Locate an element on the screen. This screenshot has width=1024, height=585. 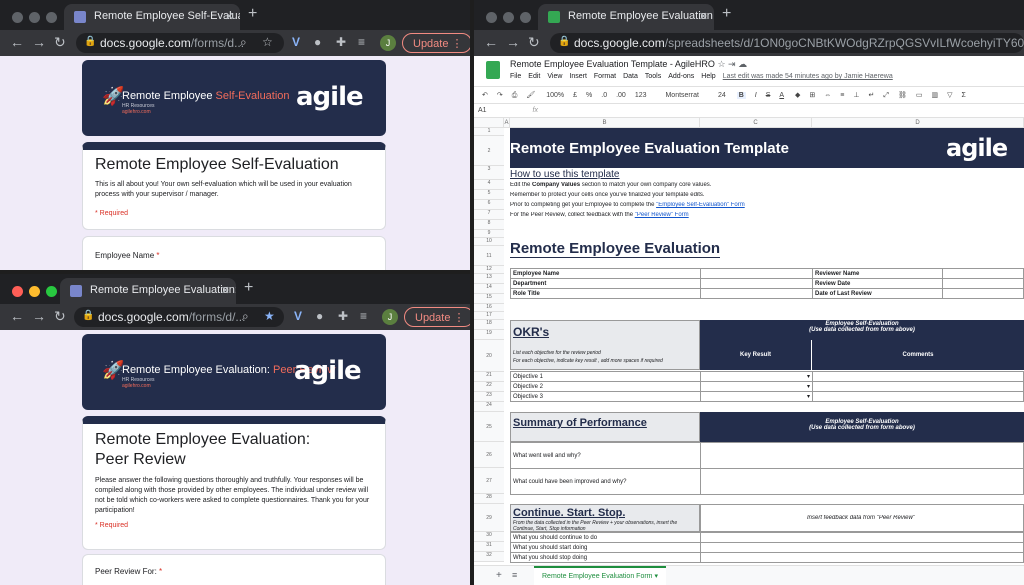
row-number: 32 is located at coordinates (489, 557).